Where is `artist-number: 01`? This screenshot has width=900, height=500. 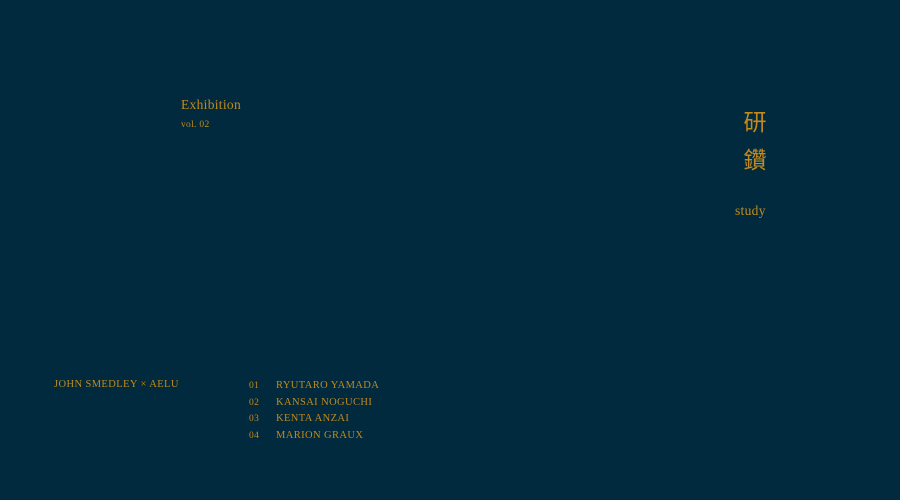 artist-number: 01 is located at coordinates (254, 386).